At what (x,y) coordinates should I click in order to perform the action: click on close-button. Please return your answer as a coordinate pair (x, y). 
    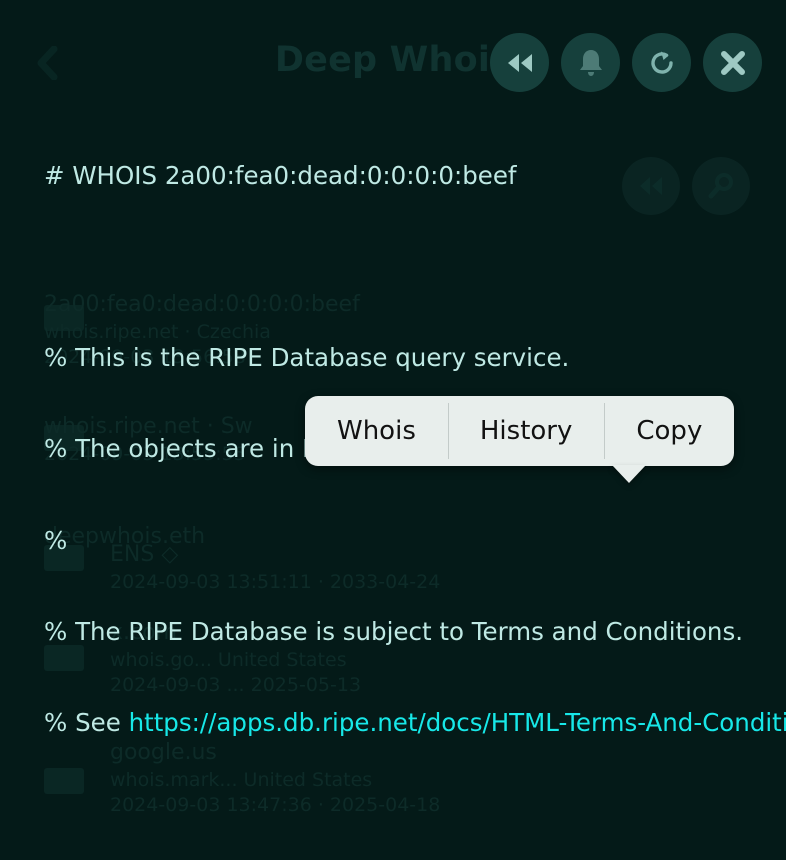
    Looking at the image, I should click on (732, 62).